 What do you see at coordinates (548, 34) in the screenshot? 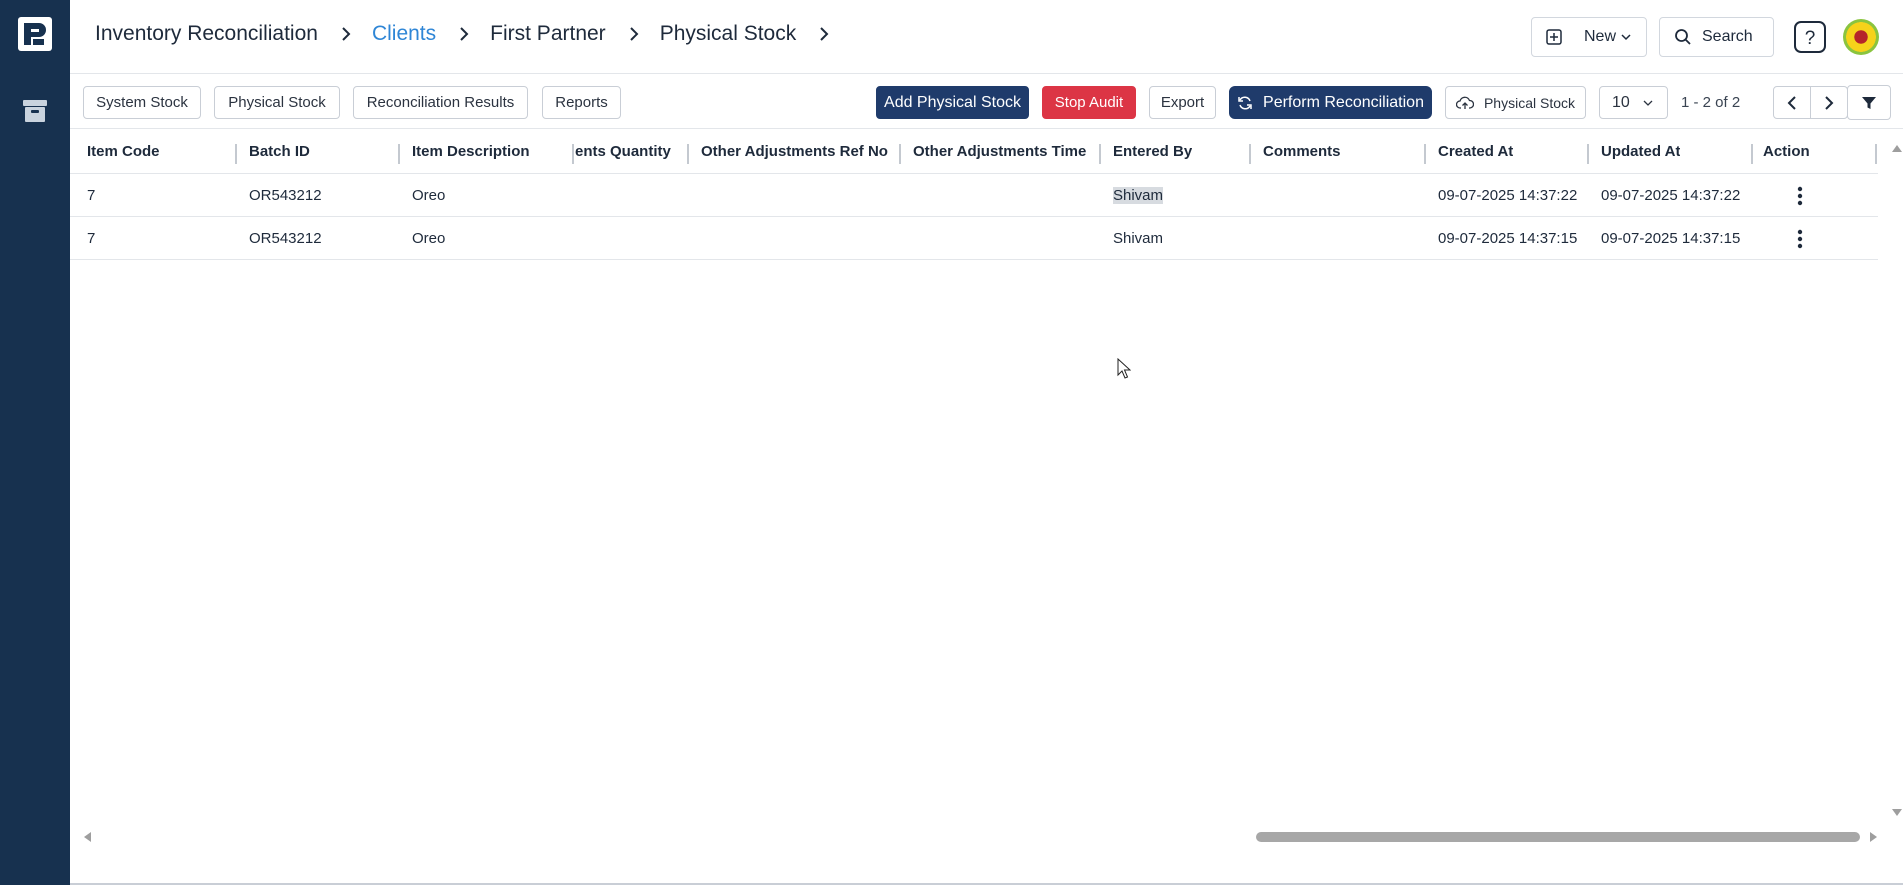
I see `breadcrumb-first-partner: First Partner` at bounding box center [548, 34].